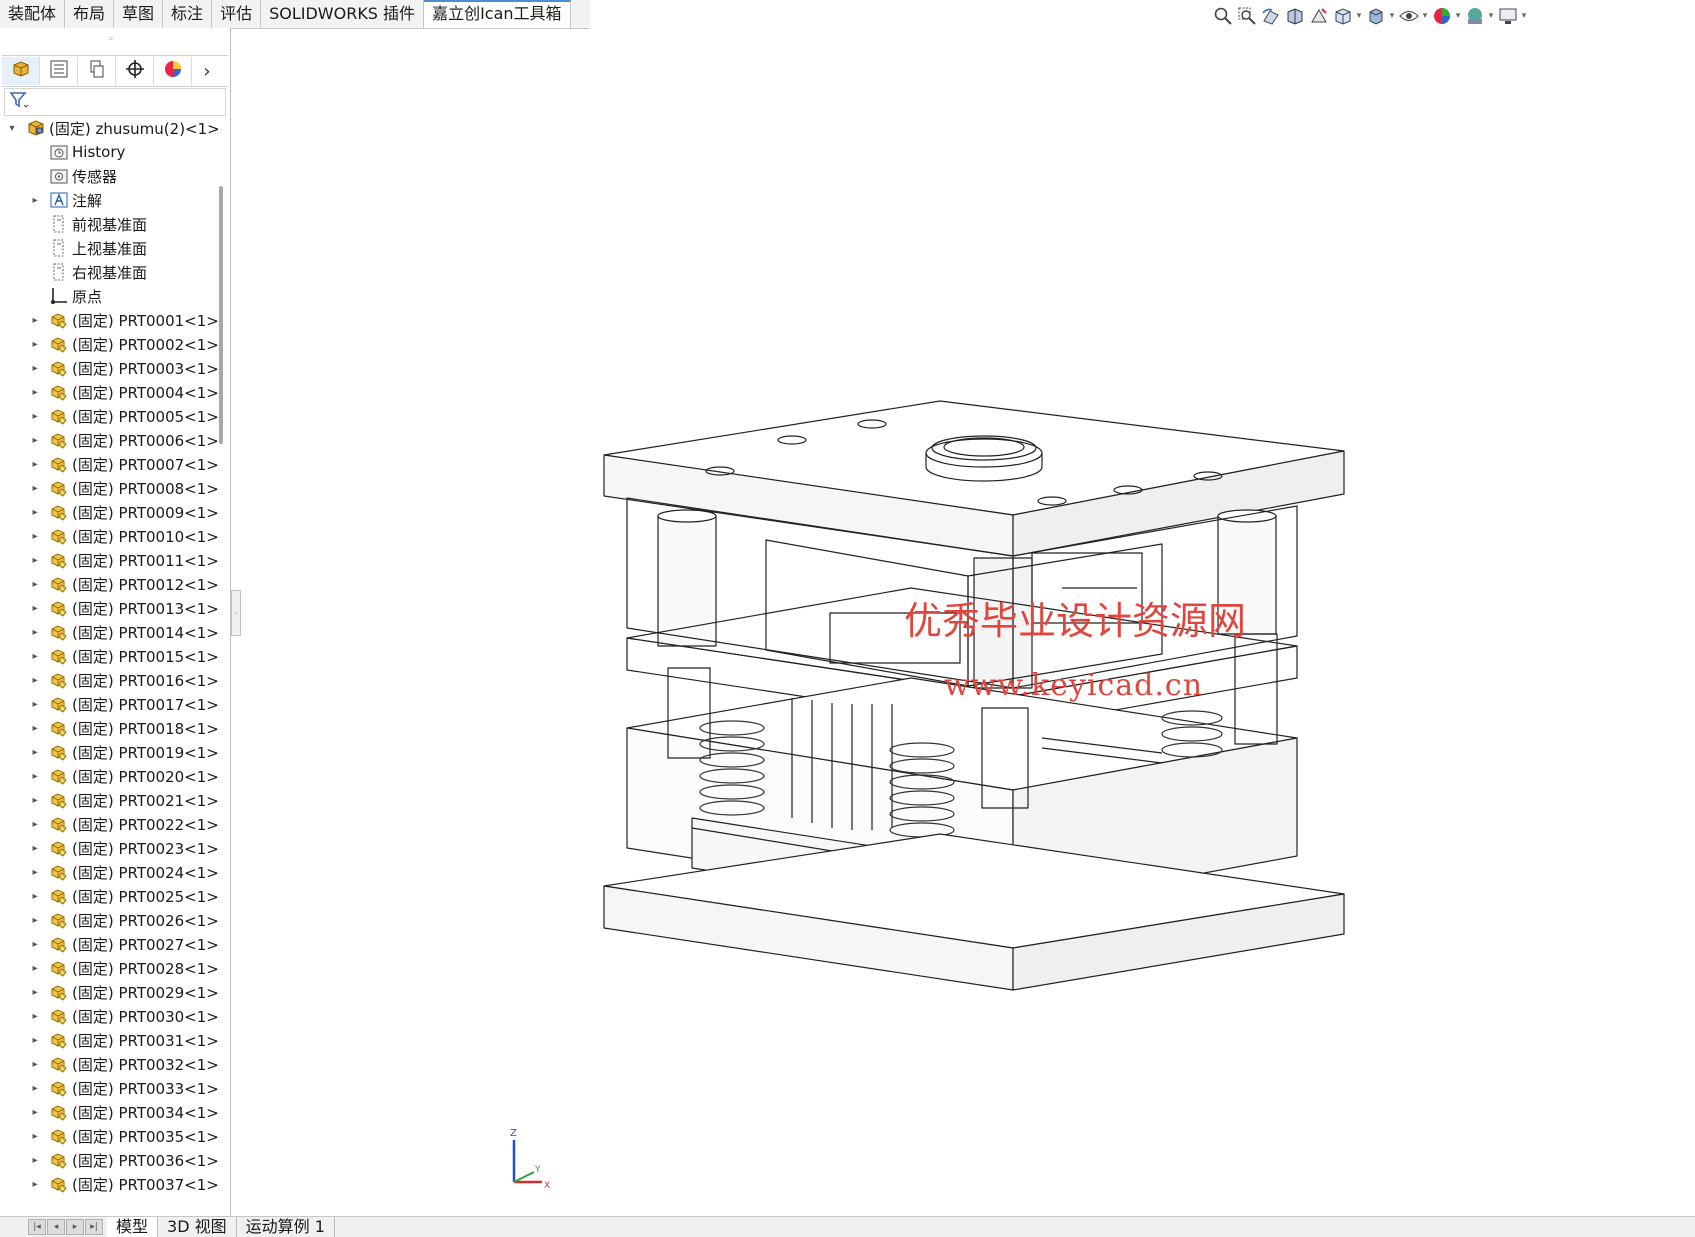 Image resolution: width=1695 pixels, height=1237 pixels. What do you see at coordinates (109, 320) in the screenshot?
I see `tree-part-1: ▸ (固定) PRT0001<1>` at bounding box center [109, 320].